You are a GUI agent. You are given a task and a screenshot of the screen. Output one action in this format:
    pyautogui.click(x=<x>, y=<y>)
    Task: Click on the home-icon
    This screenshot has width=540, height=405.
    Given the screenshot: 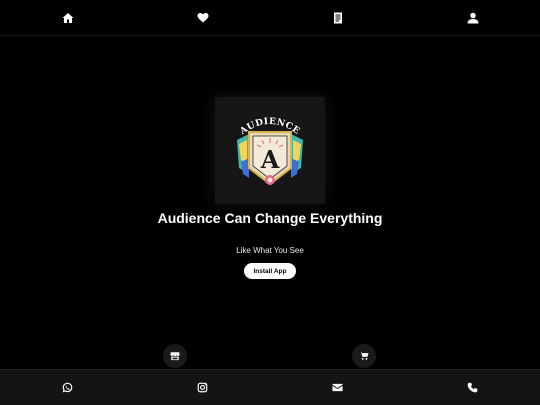 What is the action you would take?
    pyautogui.click(x=67, y=17)
    